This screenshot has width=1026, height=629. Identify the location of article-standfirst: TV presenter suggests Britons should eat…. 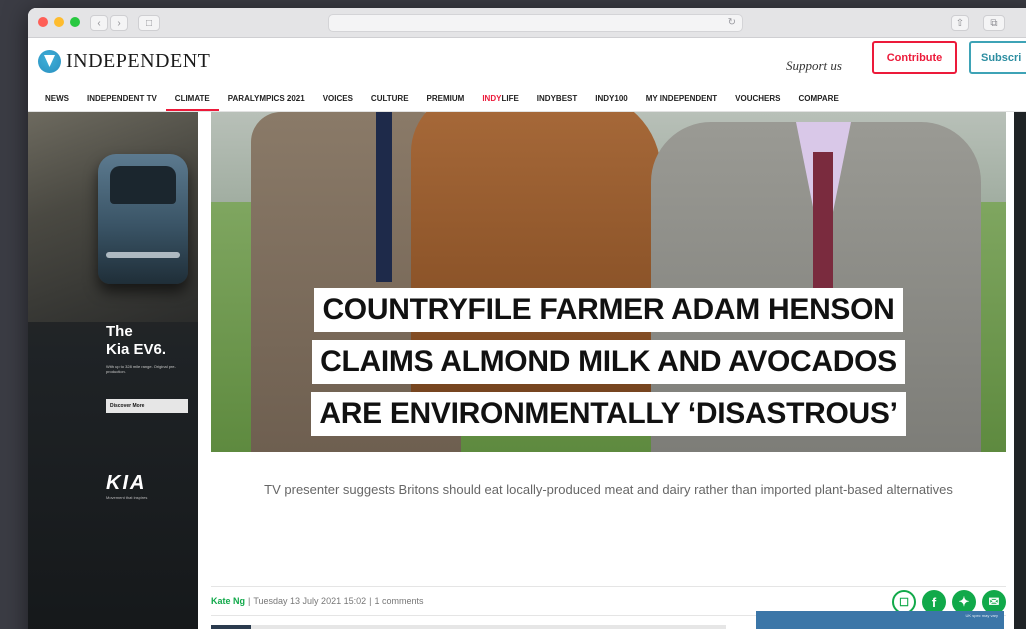
(608, 489).